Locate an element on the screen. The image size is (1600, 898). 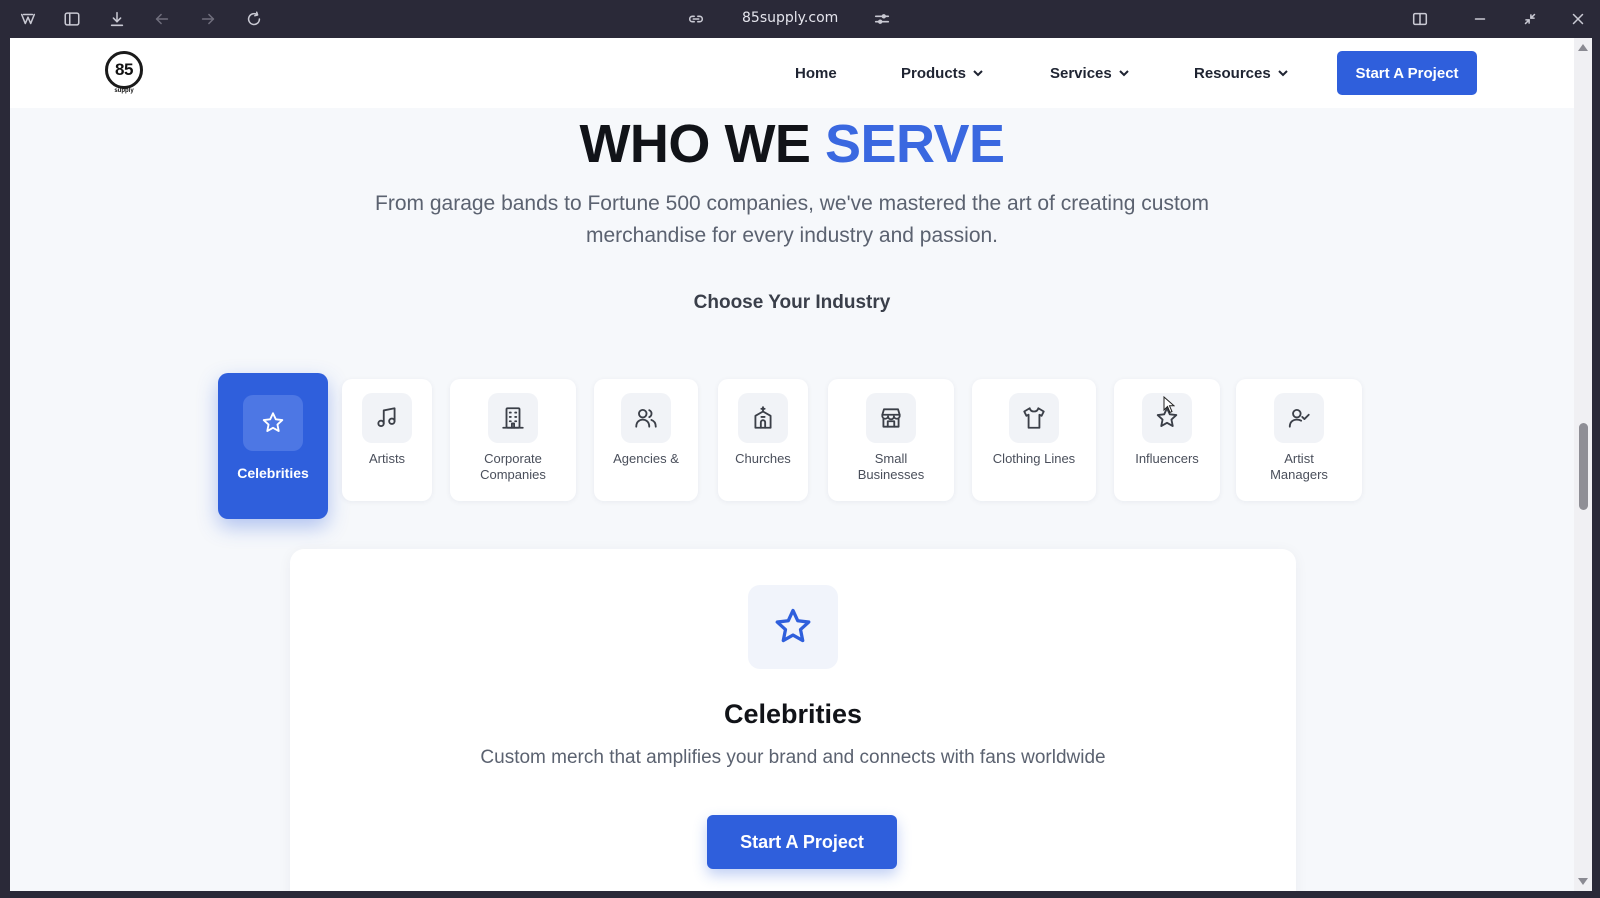
section-title-main: WHO WE is located at coordinates (702, 144).